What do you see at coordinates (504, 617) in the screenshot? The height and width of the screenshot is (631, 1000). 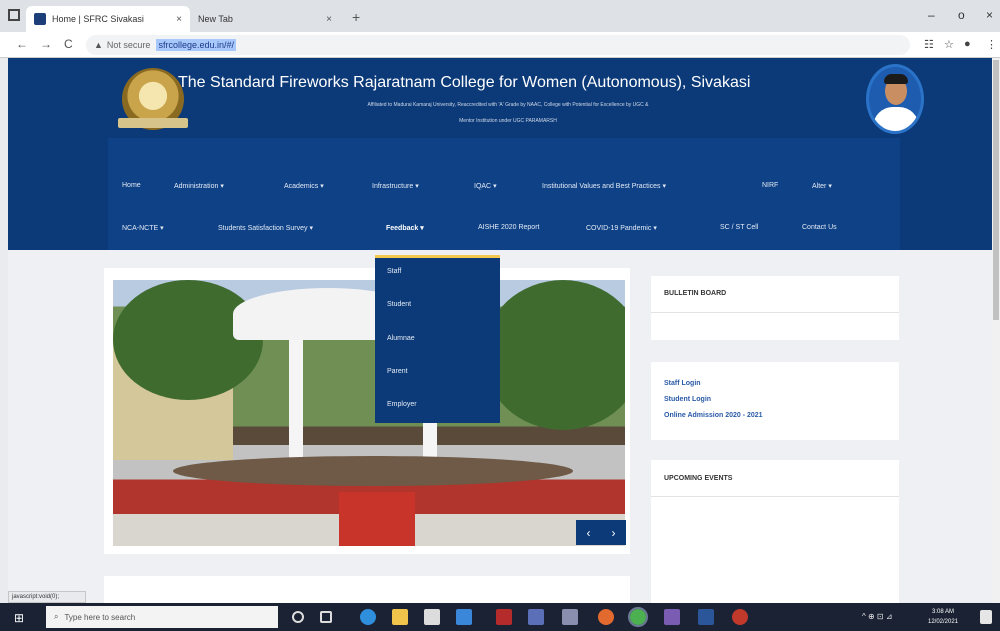 I see `app-icon-red` at bounding box center [504, 617].